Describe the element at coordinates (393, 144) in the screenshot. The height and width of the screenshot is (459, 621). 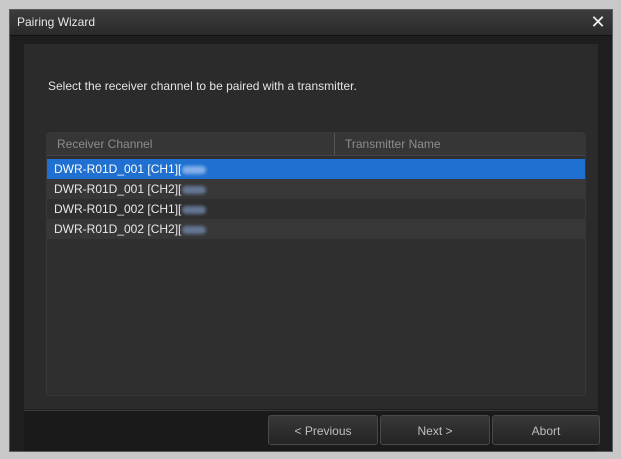
I see `column-header-transmitter-name: Transmitter Name` at that location.